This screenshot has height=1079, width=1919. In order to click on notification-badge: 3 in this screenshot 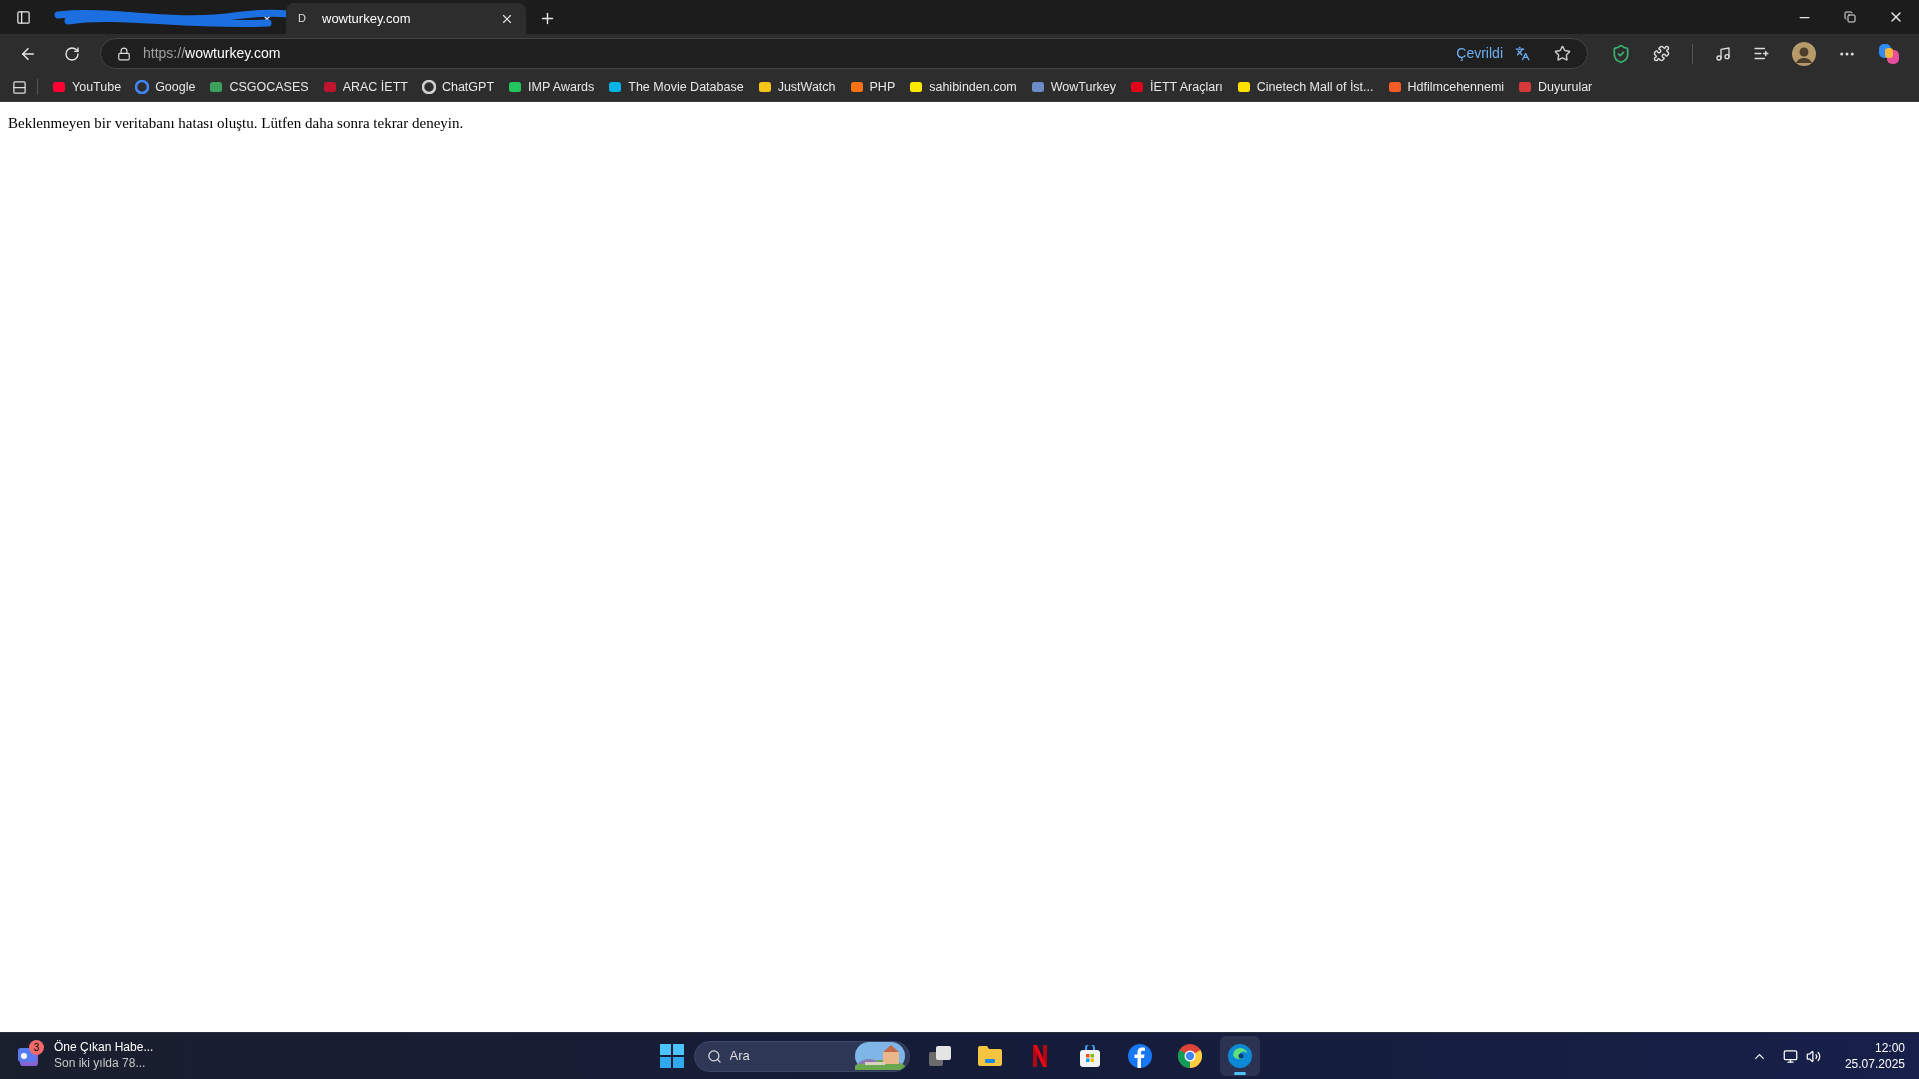, I will do `click(36, 1047)`.